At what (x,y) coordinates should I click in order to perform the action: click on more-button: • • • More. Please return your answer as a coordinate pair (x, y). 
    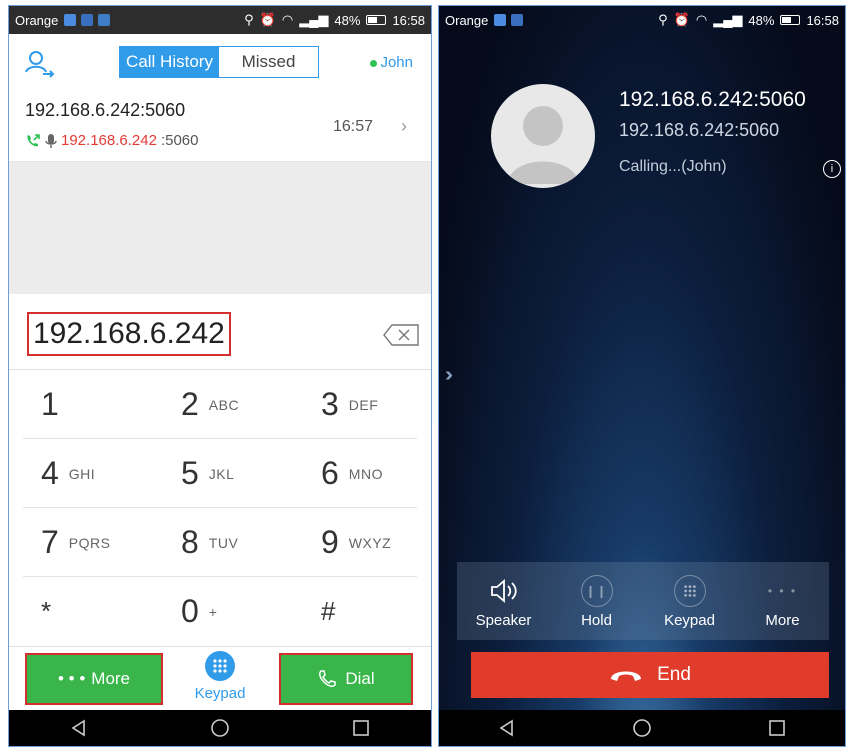
    Looking at the image, I should click on (94, 679).